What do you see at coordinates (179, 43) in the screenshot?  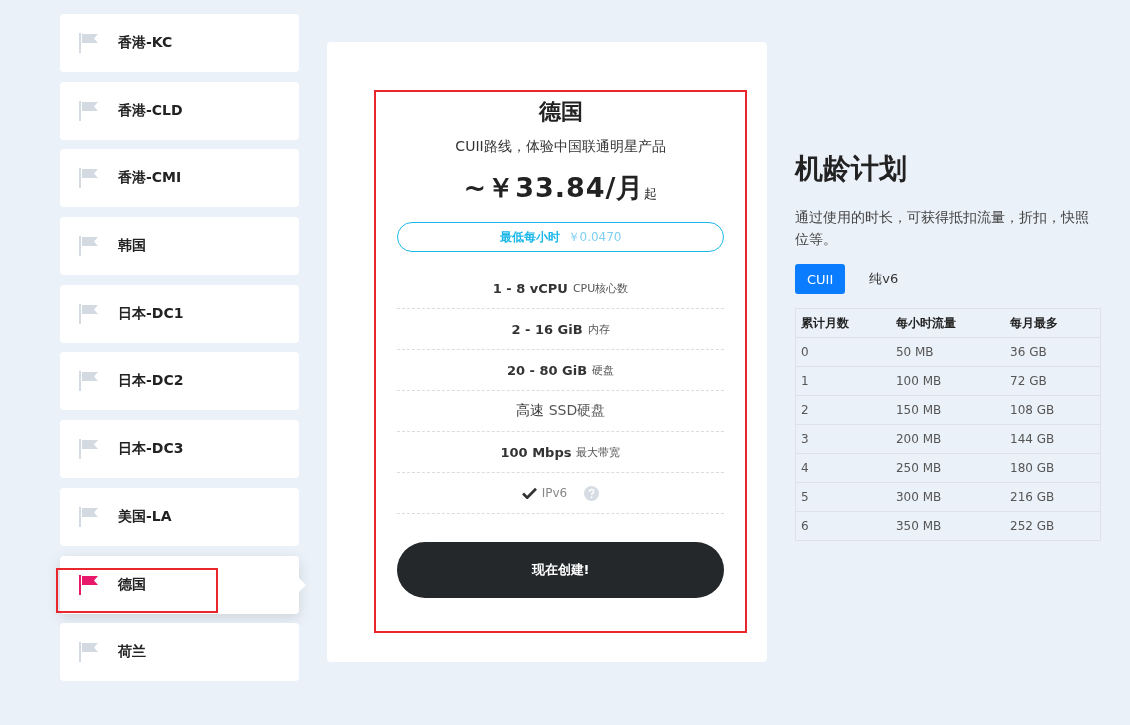 I see `region-item: 香港-KC` at bounding box center [179, 43].